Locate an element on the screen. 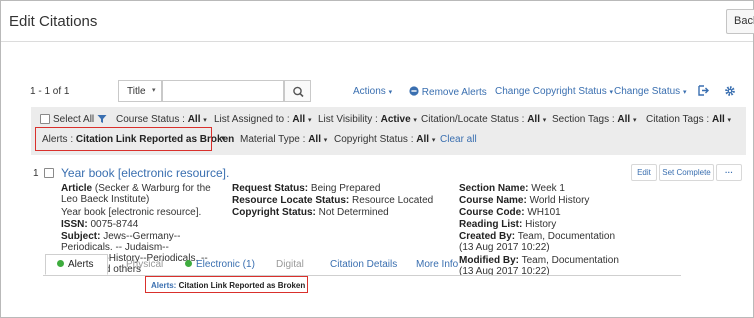 The image size is (754, 318). filter-material-type: Material Type : All ▾ is located at coordinates (283, 139).